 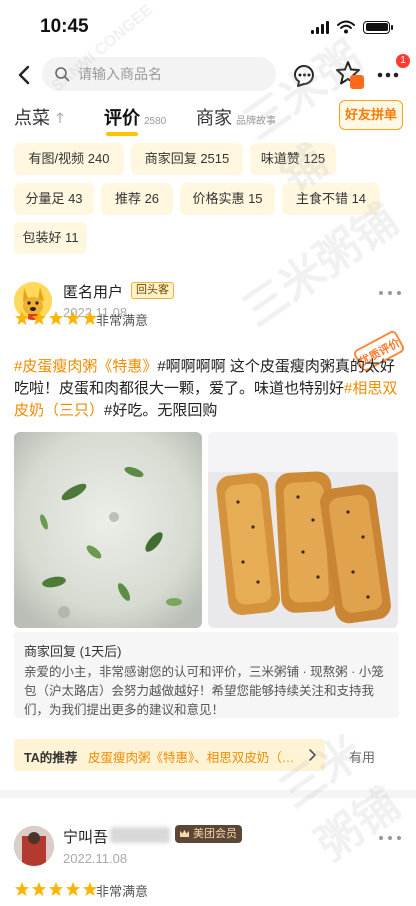 What do you see at coordinates (69, 159) in the screenshot?
I see `filter-chip: 有图/视频 240` at bounding box center [69, 159].